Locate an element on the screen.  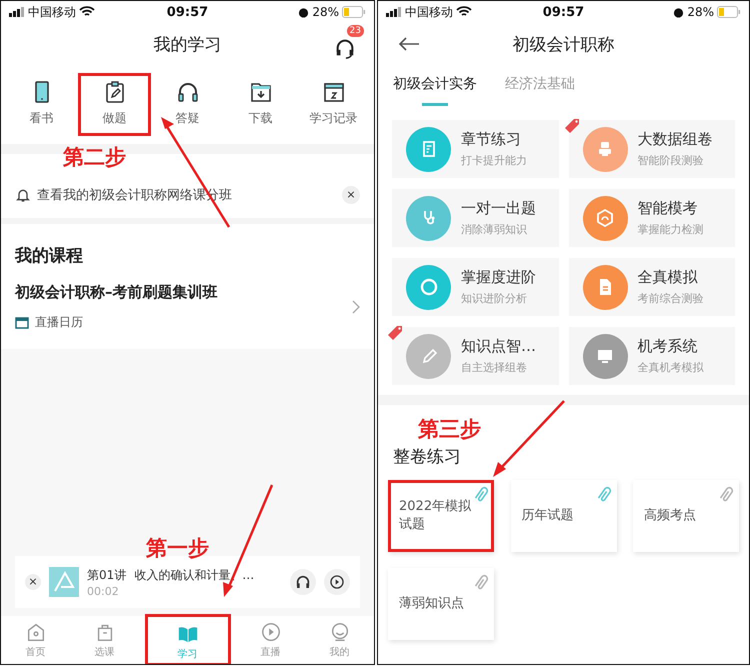
tool-button: 做题 is located at coordinates (114, 104).